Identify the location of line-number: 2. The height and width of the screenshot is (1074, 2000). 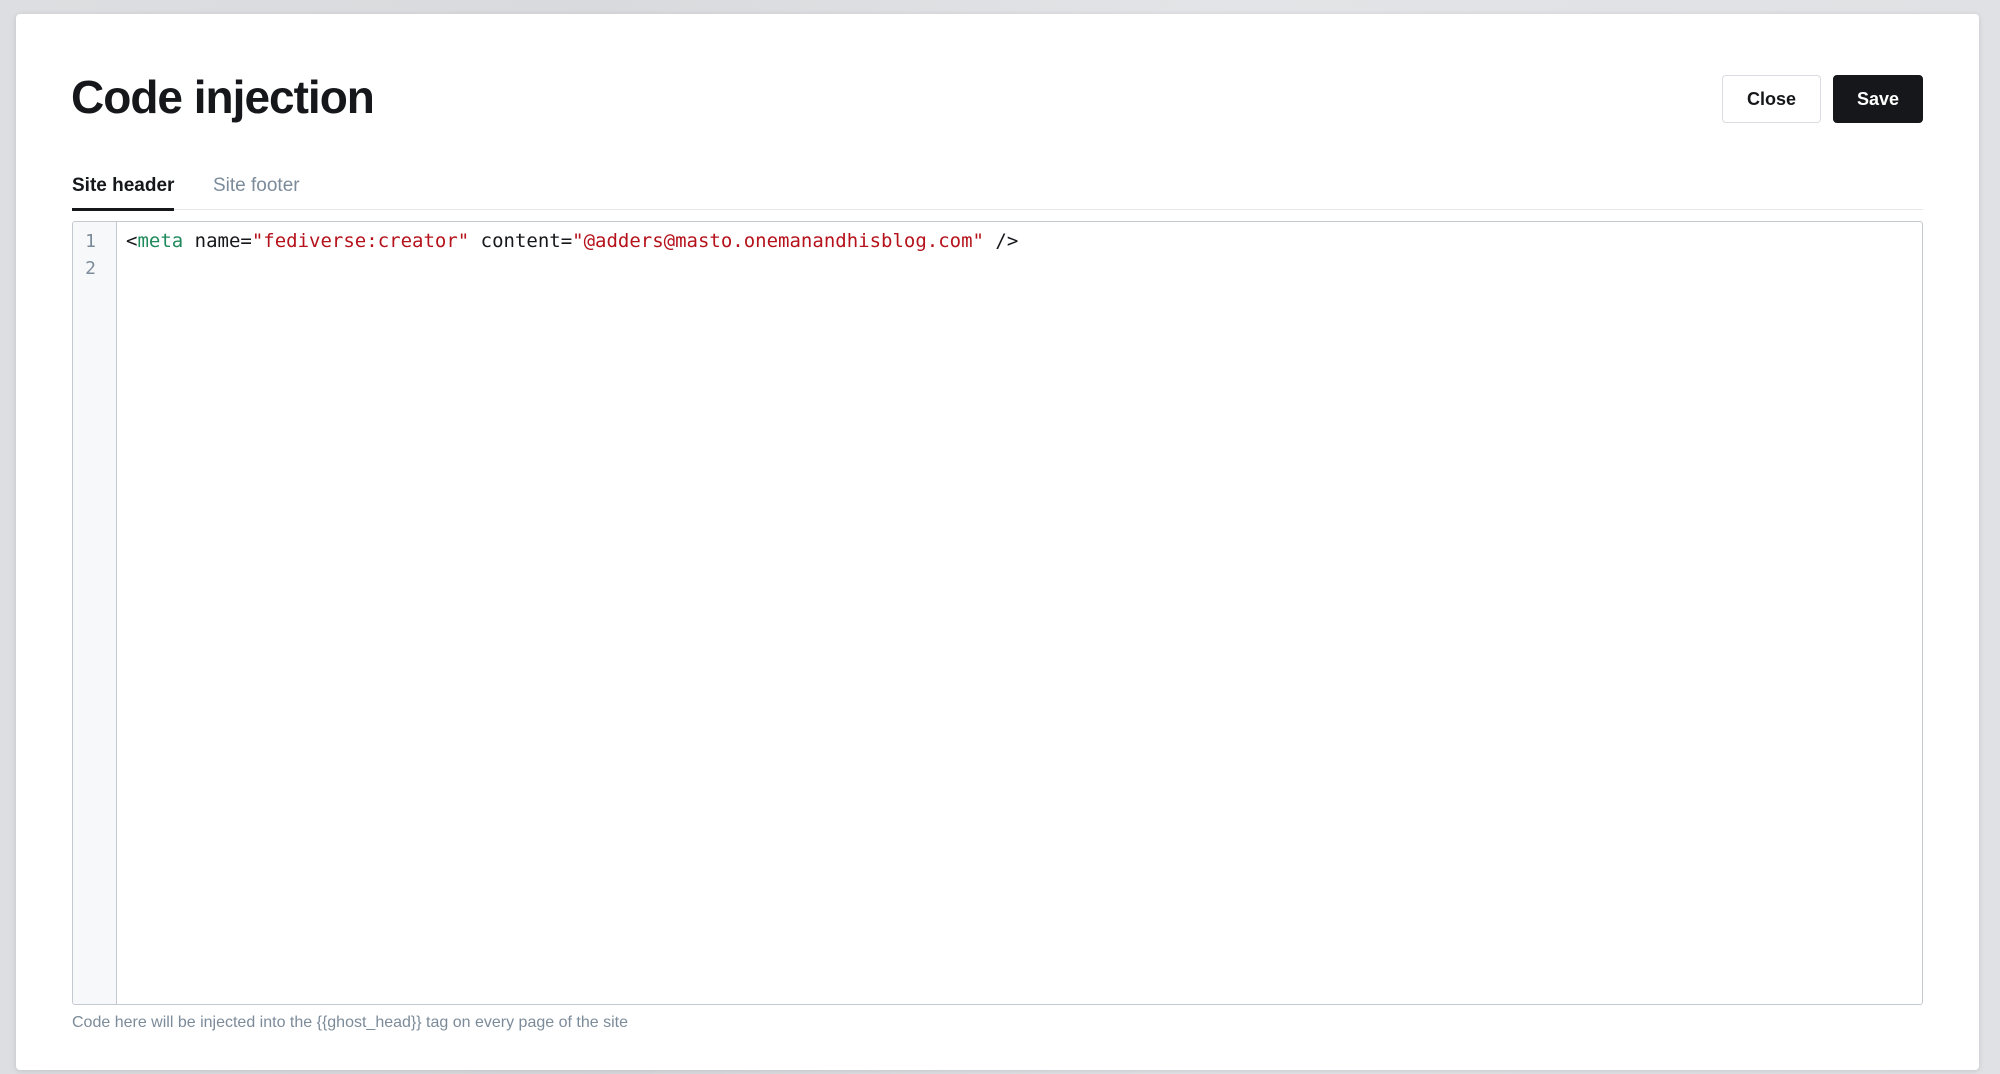
(90, 268).